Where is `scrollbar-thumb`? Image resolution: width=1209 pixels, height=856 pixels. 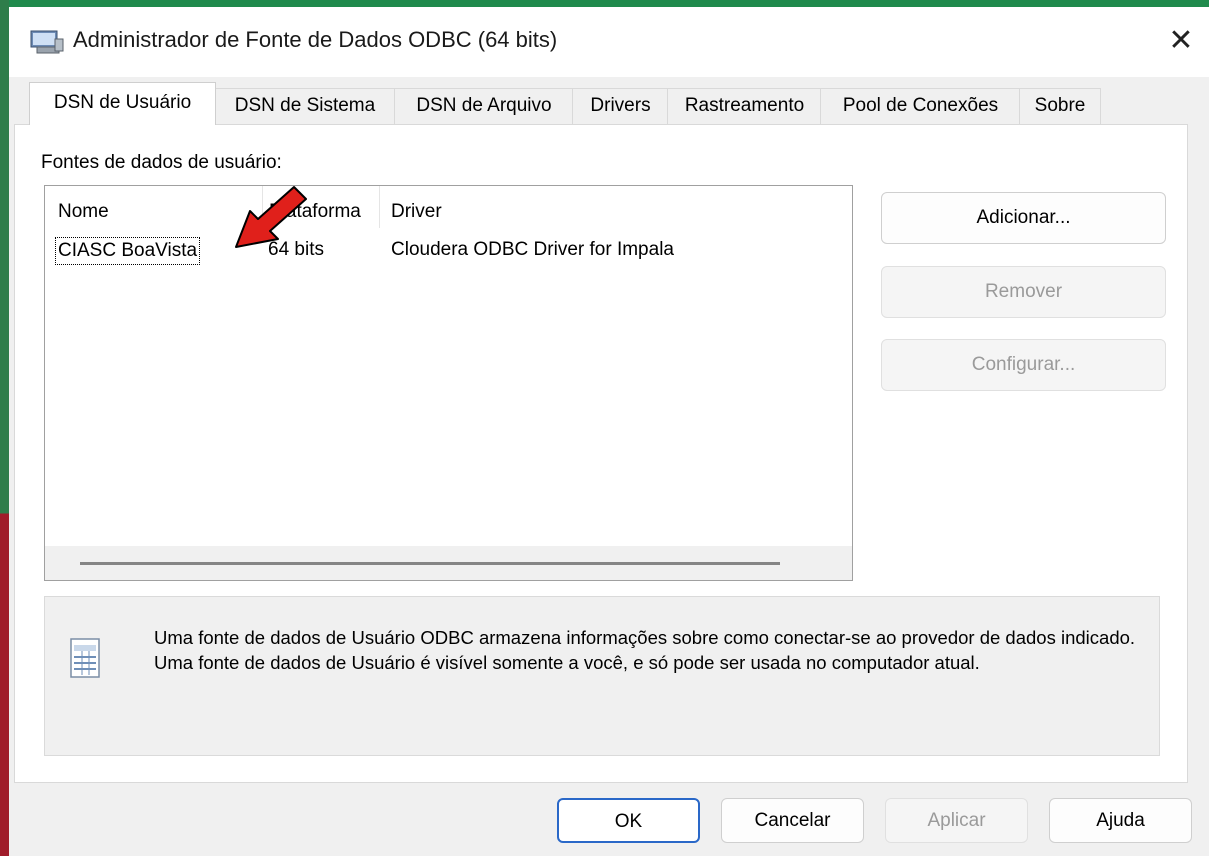 scrollbar-thumb is located at coordinates (430, 563).